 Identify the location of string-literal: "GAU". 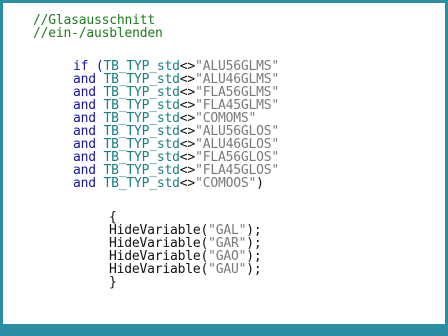
(227, 269).